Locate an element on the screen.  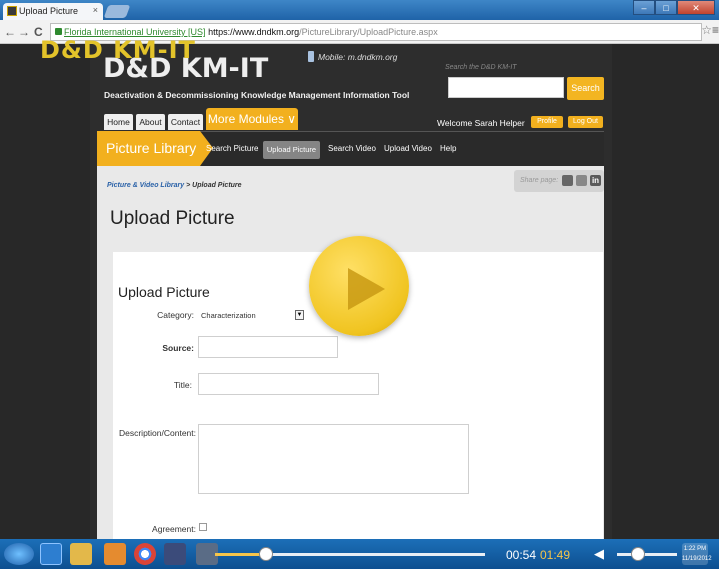
more-modules-menu: More Modules ∨ is located at coordinates (252, 119).